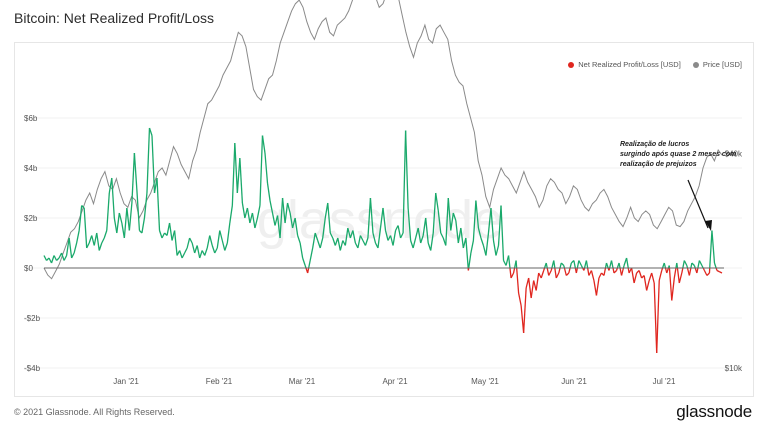 This screenshot has height=432, width=768. What do you see at coordinates (302, 381) in the screenshot?
I see `x-tick-label: Mar '21` at bounding box center [302, 381].